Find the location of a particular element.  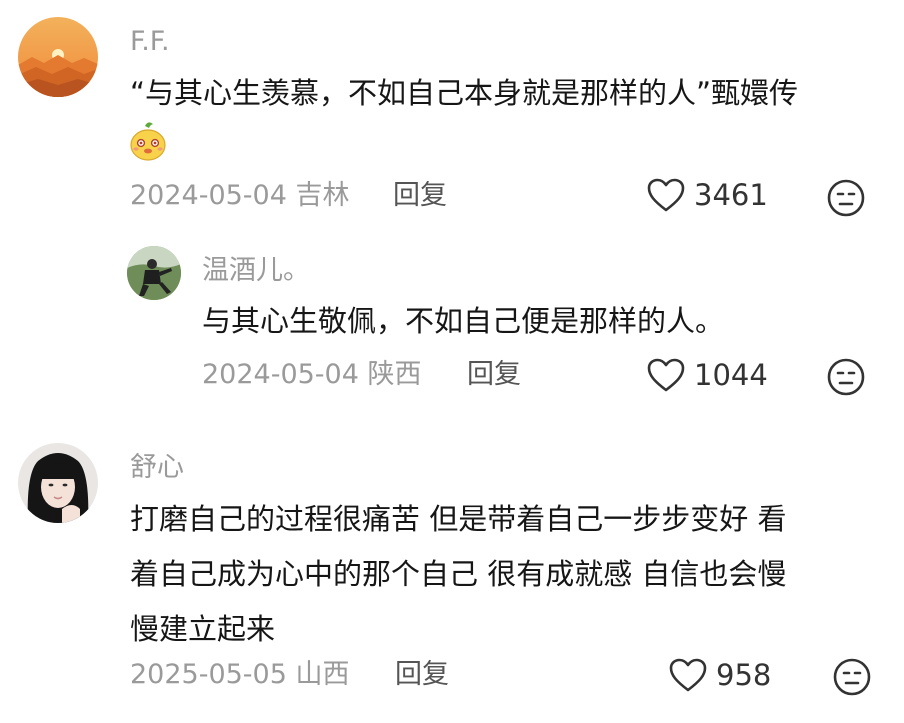

comment-text-line: 慢建立起来 is located at coordinates (203, 629).